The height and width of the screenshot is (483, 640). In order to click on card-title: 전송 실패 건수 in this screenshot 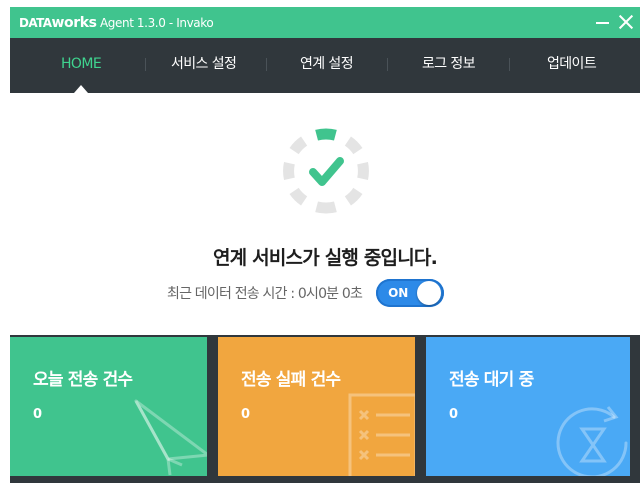, I will do `click(291, 380)`.